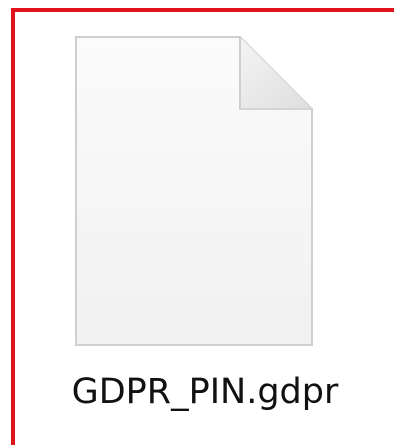 This screenshot has height=445, width=394. What do you see at coordinates (205, 392) in the screenshot?
I see `file-name-label: GDPR_PIN.gdpr` at bounding box center [205, 392].